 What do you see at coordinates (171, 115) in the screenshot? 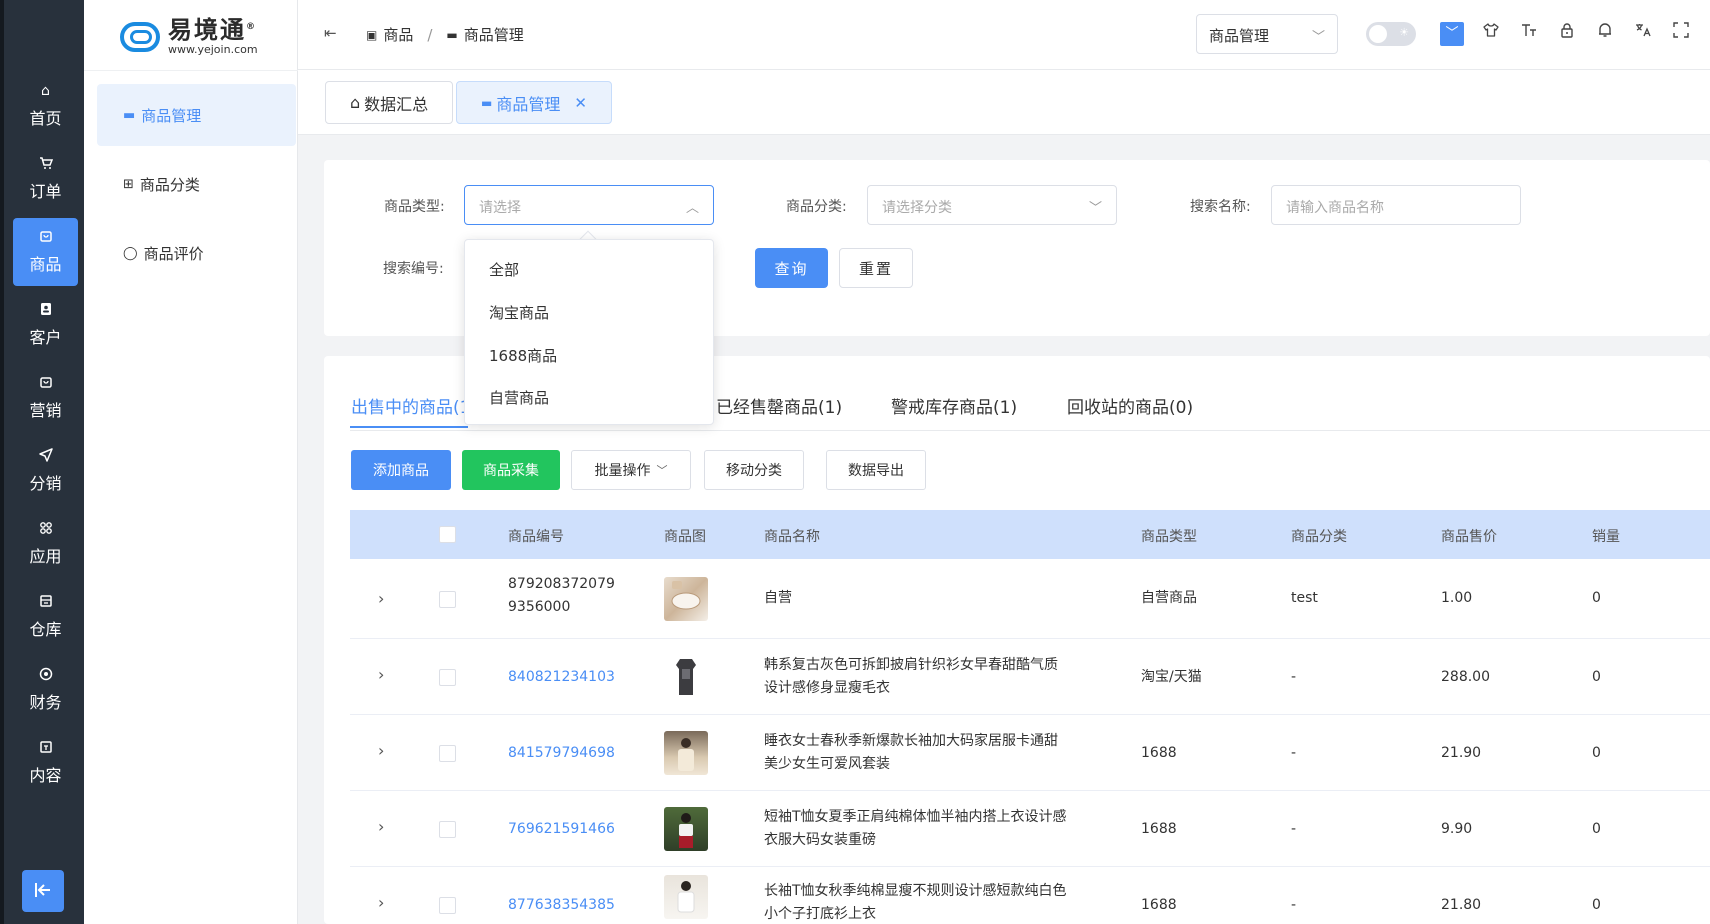
I see `submenu-item-label: 商品管理` at bounding box center [171, 115].